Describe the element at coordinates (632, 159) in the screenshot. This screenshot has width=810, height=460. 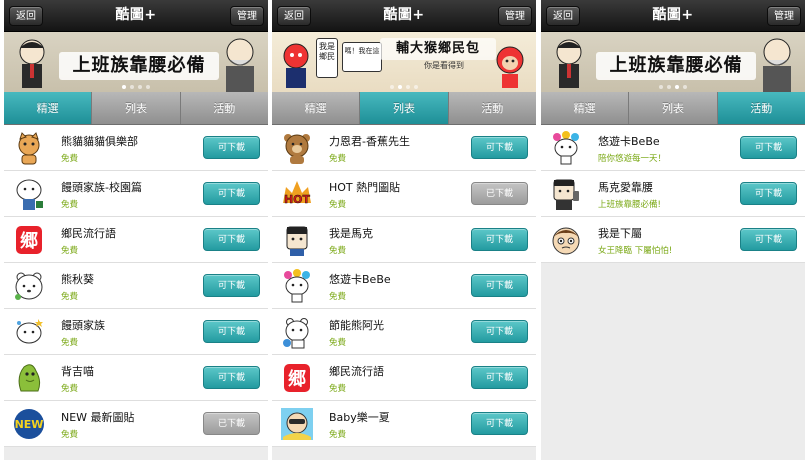
I see `item-subtitle: 陪你悠遊每一天！` at that location.